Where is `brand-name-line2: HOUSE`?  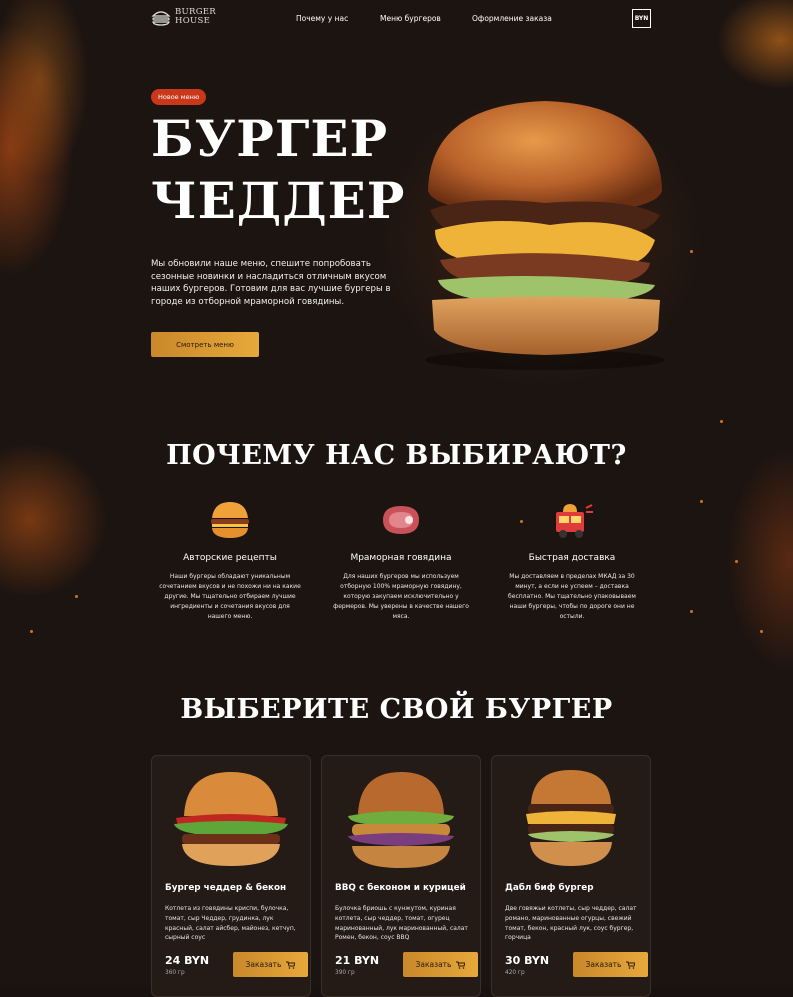 brand-name-line2: HOUSE is located at coordinates (193, 21).